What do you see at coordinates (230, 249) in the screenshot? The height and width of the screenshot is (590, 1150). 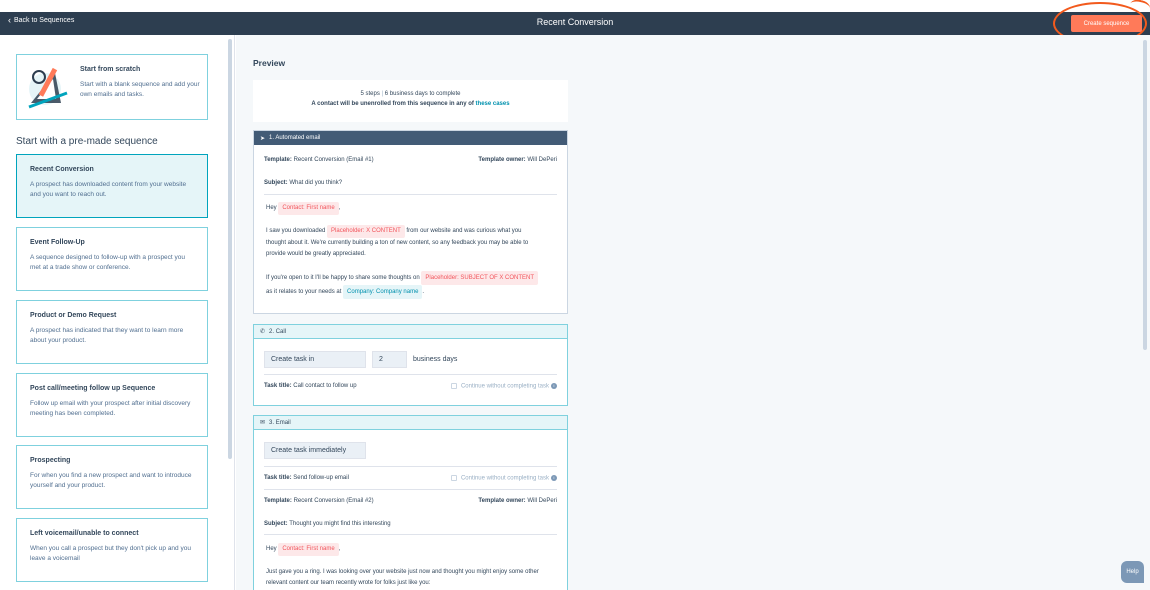 I see `sidebar-scrollbar` at bounding box center [230, 249].